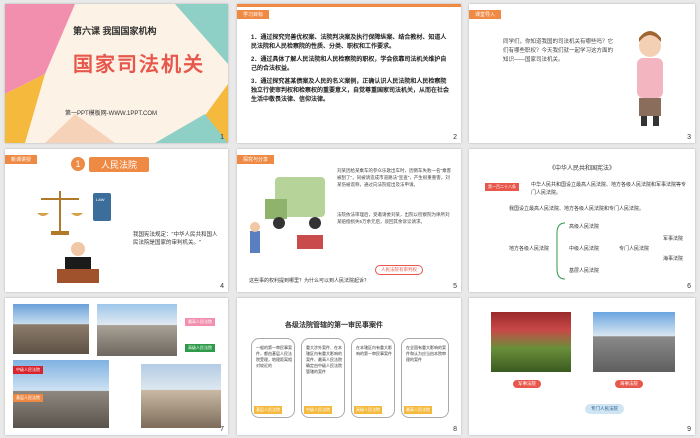 The width and height of the screenshot is (700, 438). I want to click on slide-8-col-label-2: 中级人民法院, so click(318, 410).